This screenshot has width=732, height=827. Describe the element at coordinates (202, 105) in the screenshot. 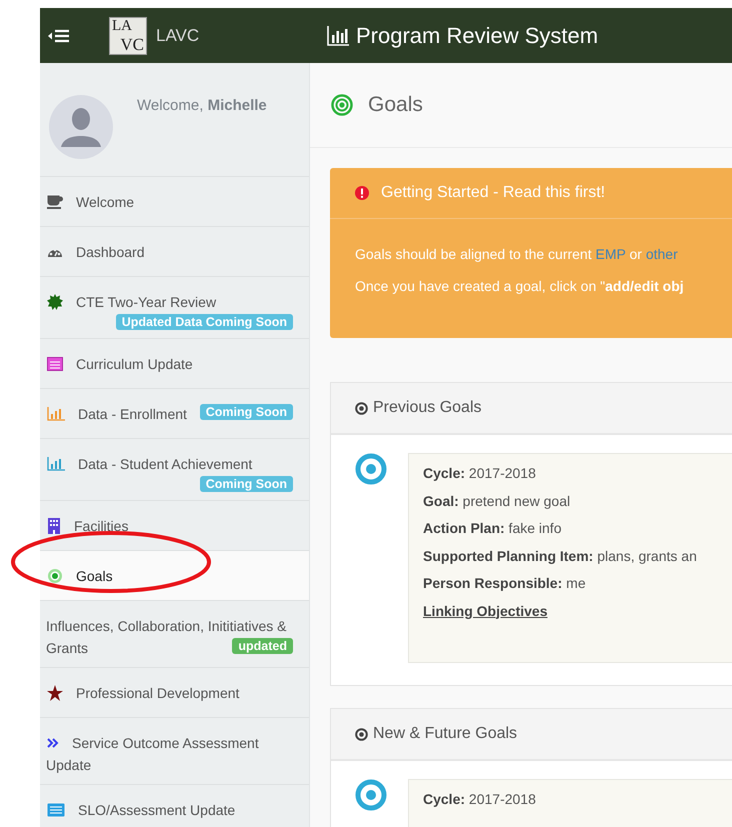

I see `welcome-text: Welcome, Michelle` at that location.